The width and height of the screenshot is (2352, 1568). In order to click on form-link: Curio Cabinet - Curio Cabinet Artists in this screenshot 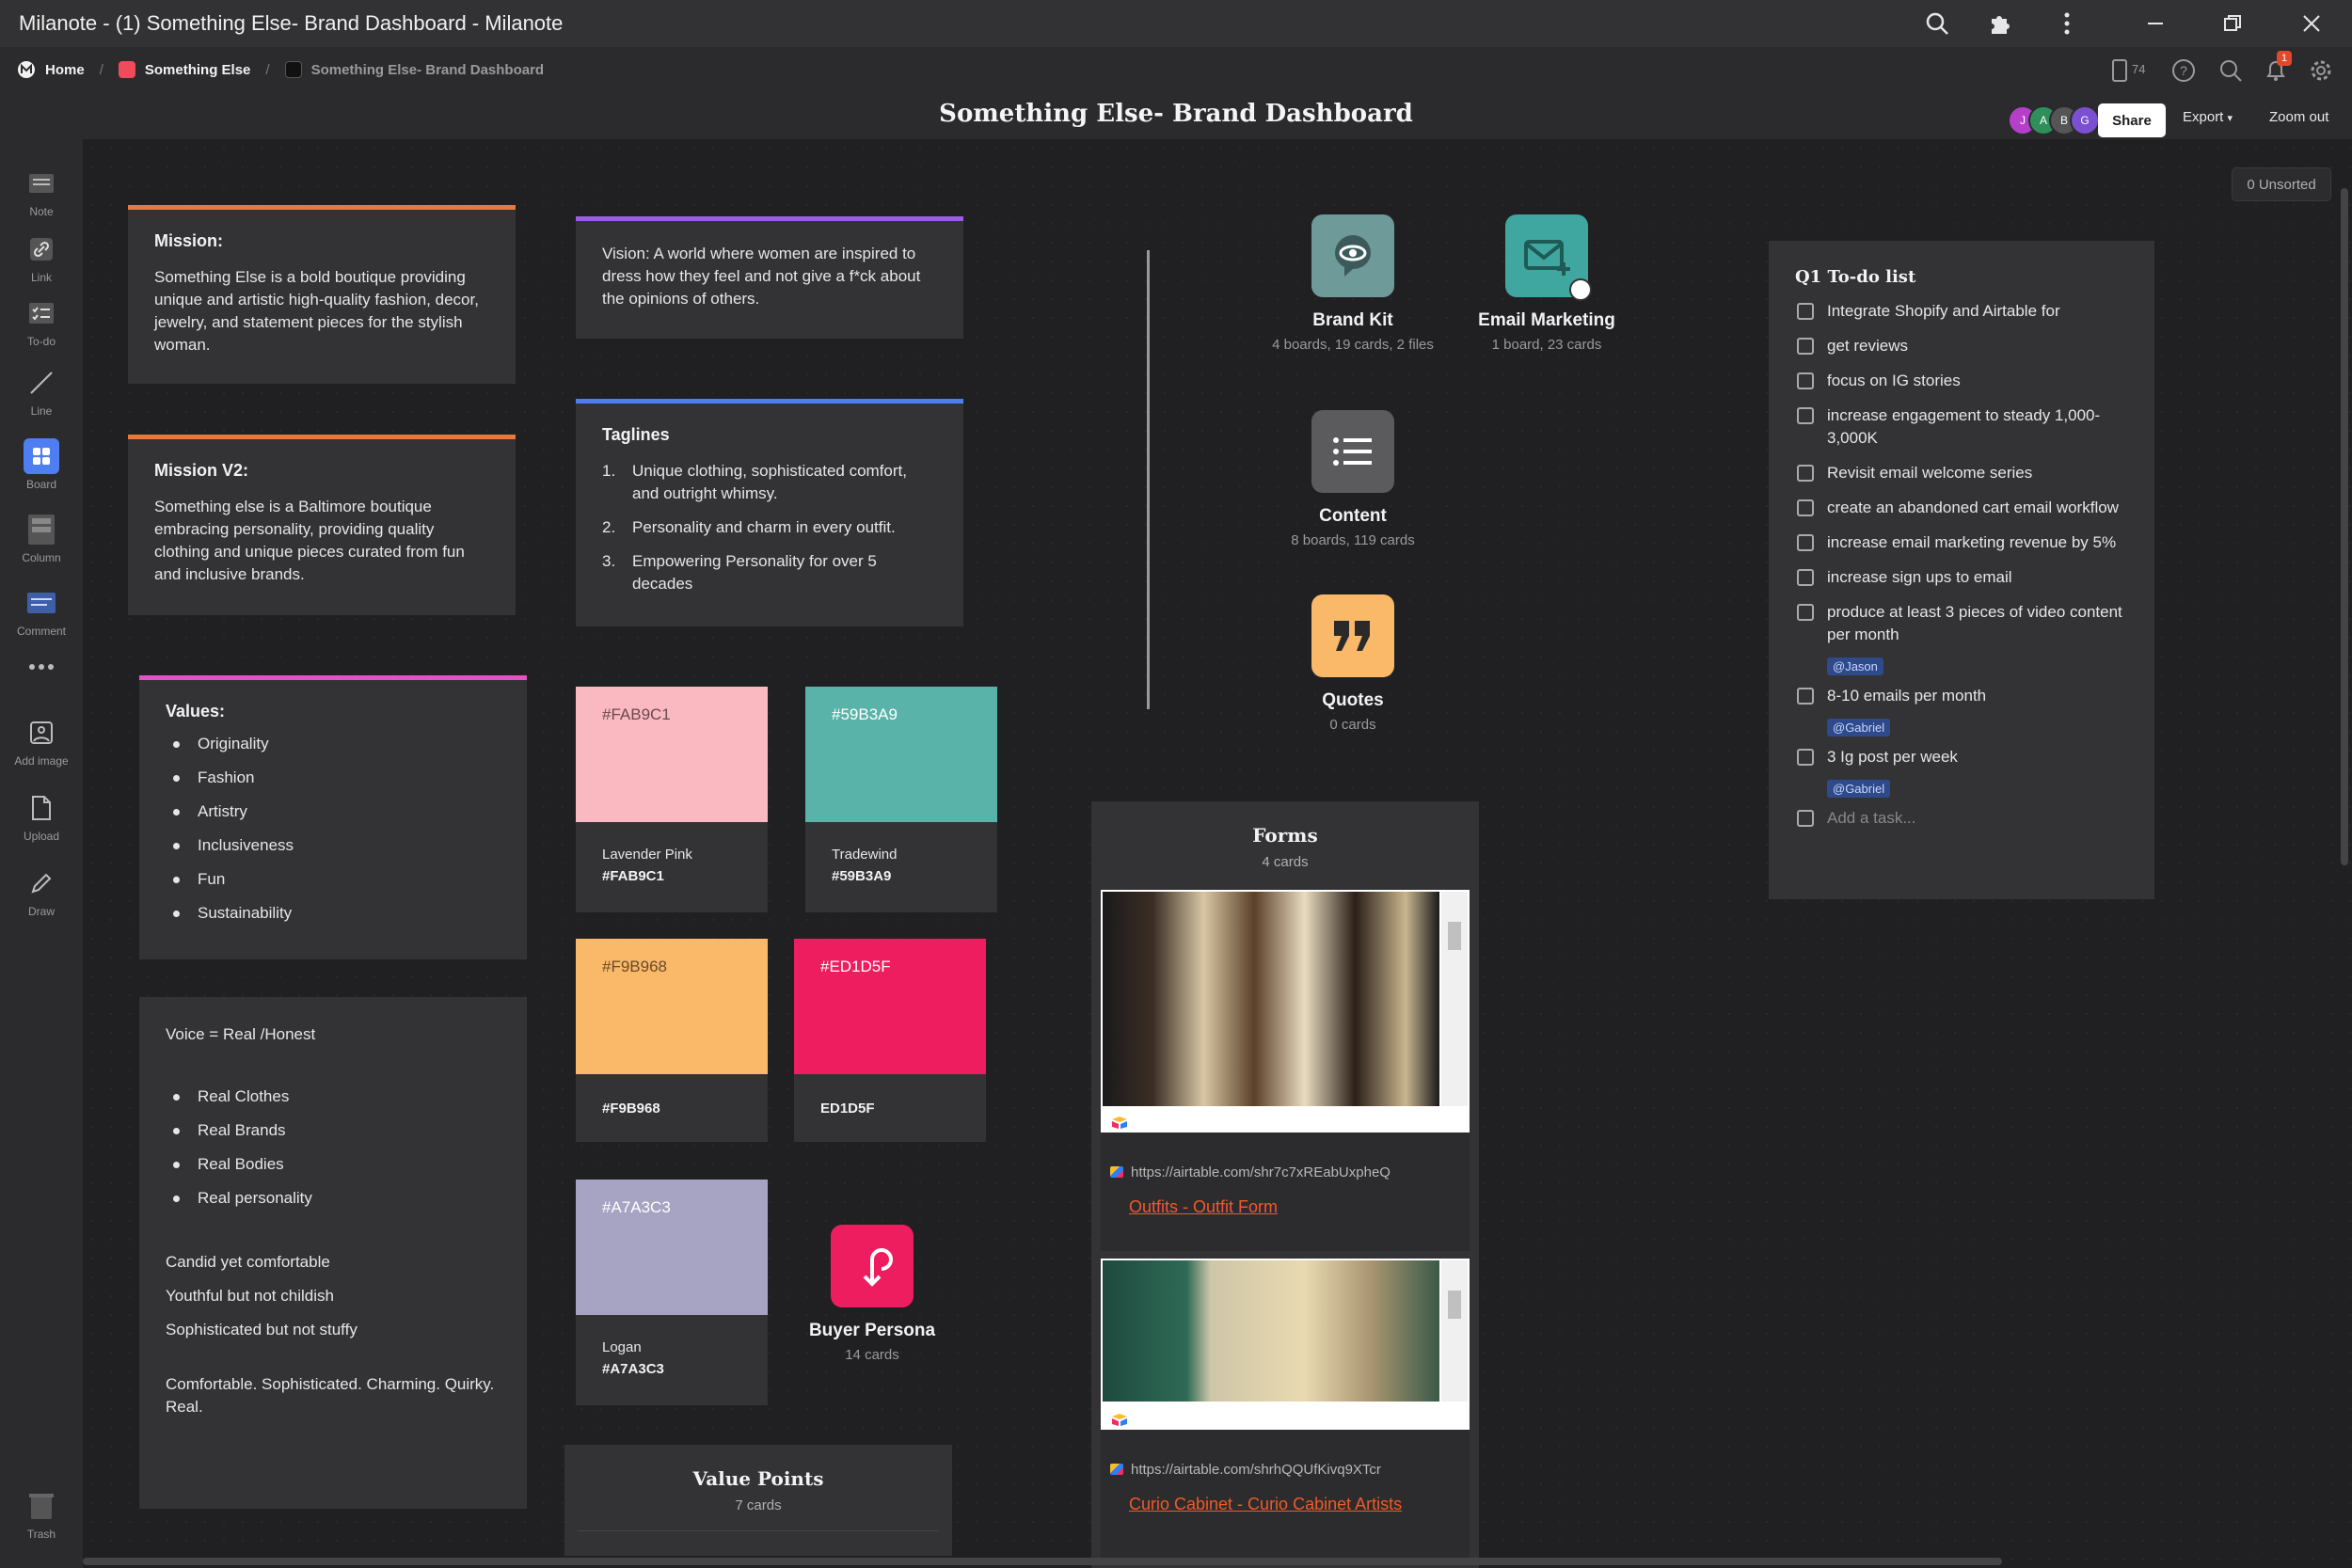, I will do `click(1285, 1504)`.